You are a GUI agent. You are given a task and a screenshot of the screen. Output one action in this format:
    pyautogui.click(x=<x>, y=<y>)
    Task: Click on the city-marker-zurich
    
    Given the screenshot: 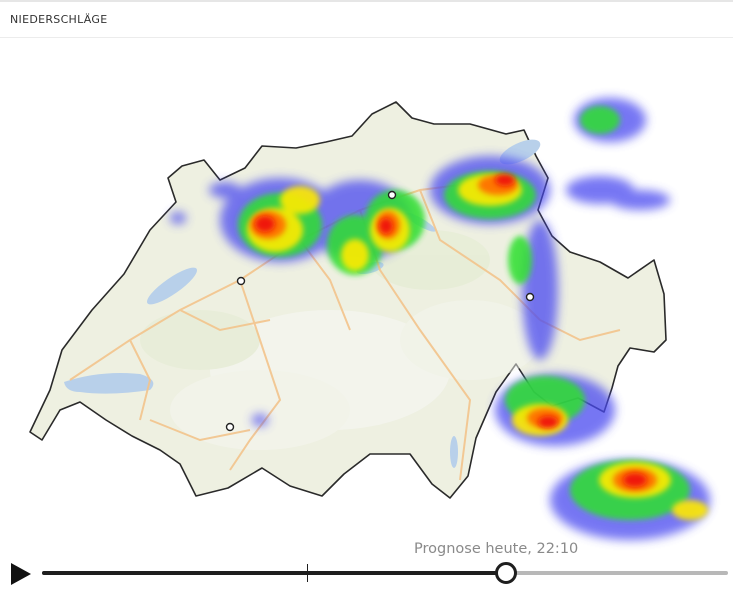 What is the action you would take?
    pyautogui.click(x=392, y=195)
    